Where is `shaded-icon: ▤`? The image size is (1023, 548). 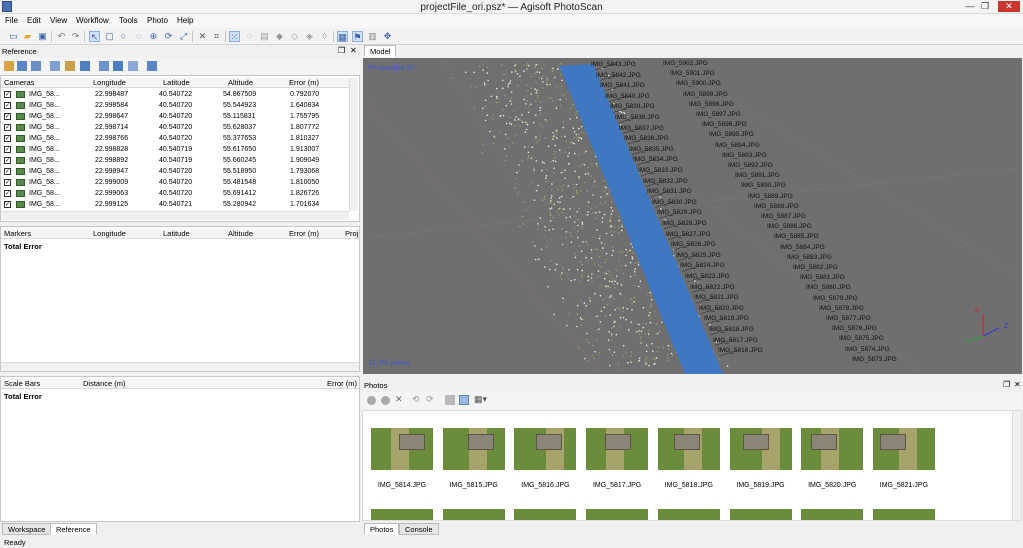 shaded-icon: ▤ is located at coordinates (264, 36).